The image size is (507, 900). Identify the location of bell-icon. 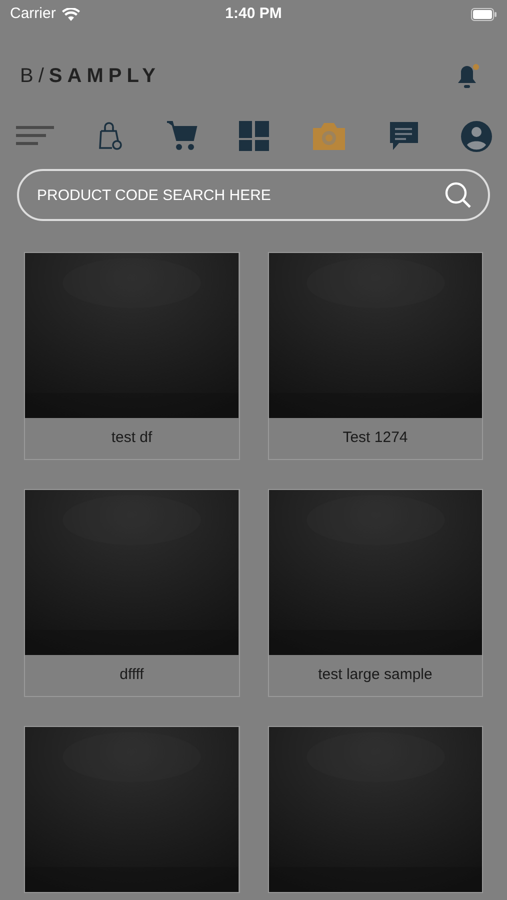
(467, 76).